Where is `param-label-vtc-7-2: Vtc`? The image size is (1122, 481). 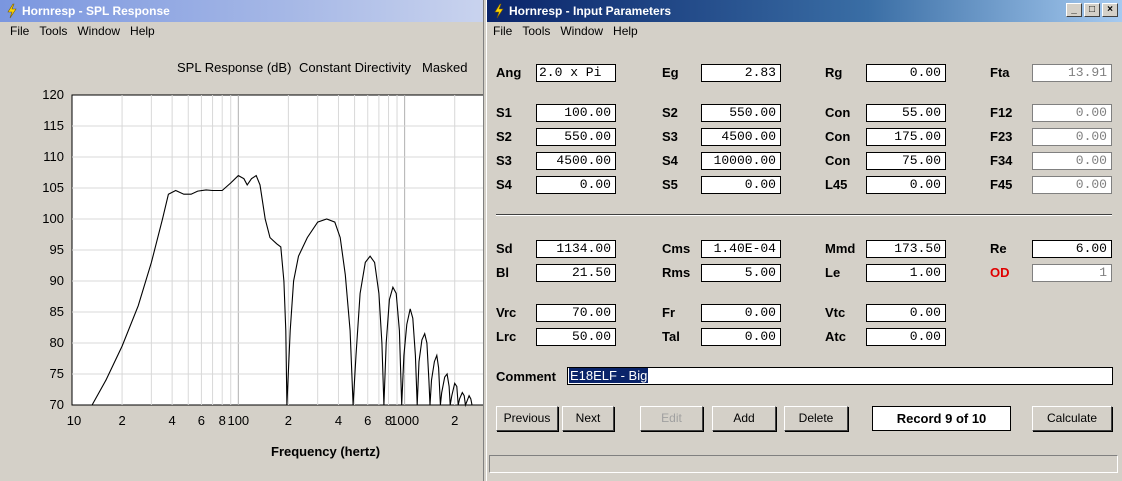
param-label-vtc-7-2: Vtc is located at coordinates (835, 312).